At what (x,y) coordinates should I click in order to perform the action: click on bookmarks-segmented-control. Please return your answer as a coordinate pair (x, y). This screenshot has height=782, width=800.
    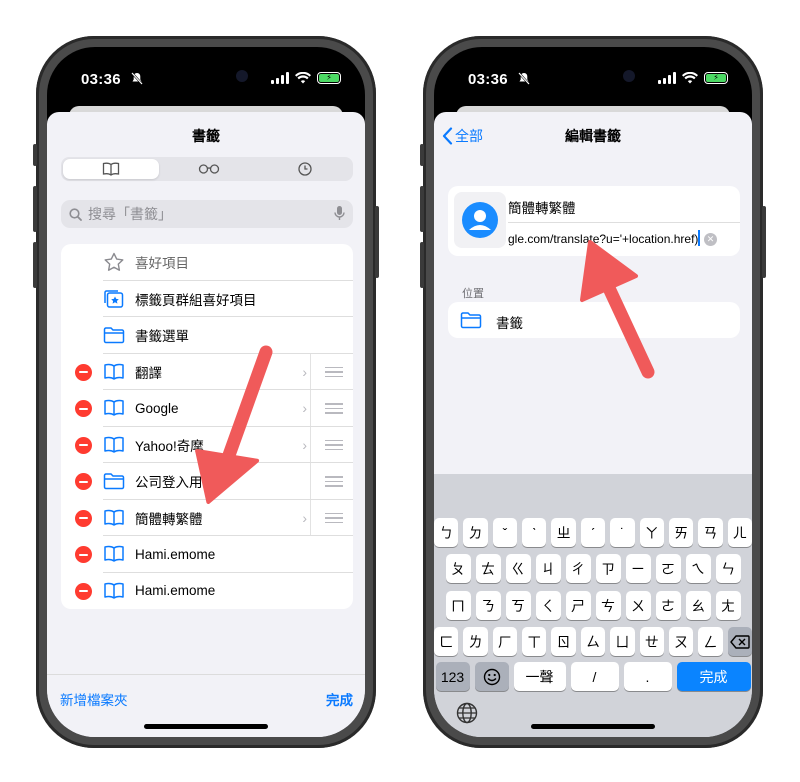
    Looking at the image, I should click on (207, 169).